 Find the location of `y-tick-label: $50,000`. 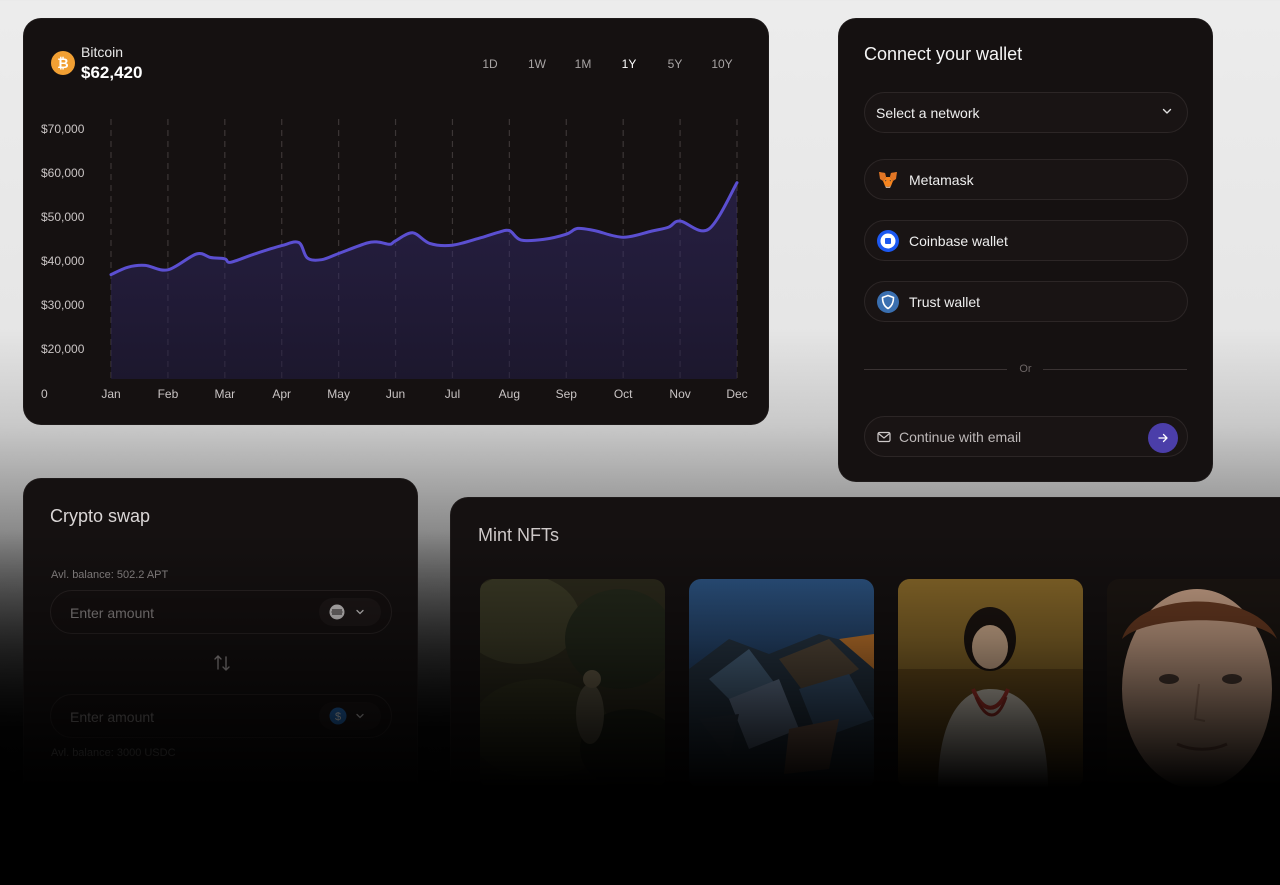

y-tick-label: $50,000 is located at coordinates (63, 217).